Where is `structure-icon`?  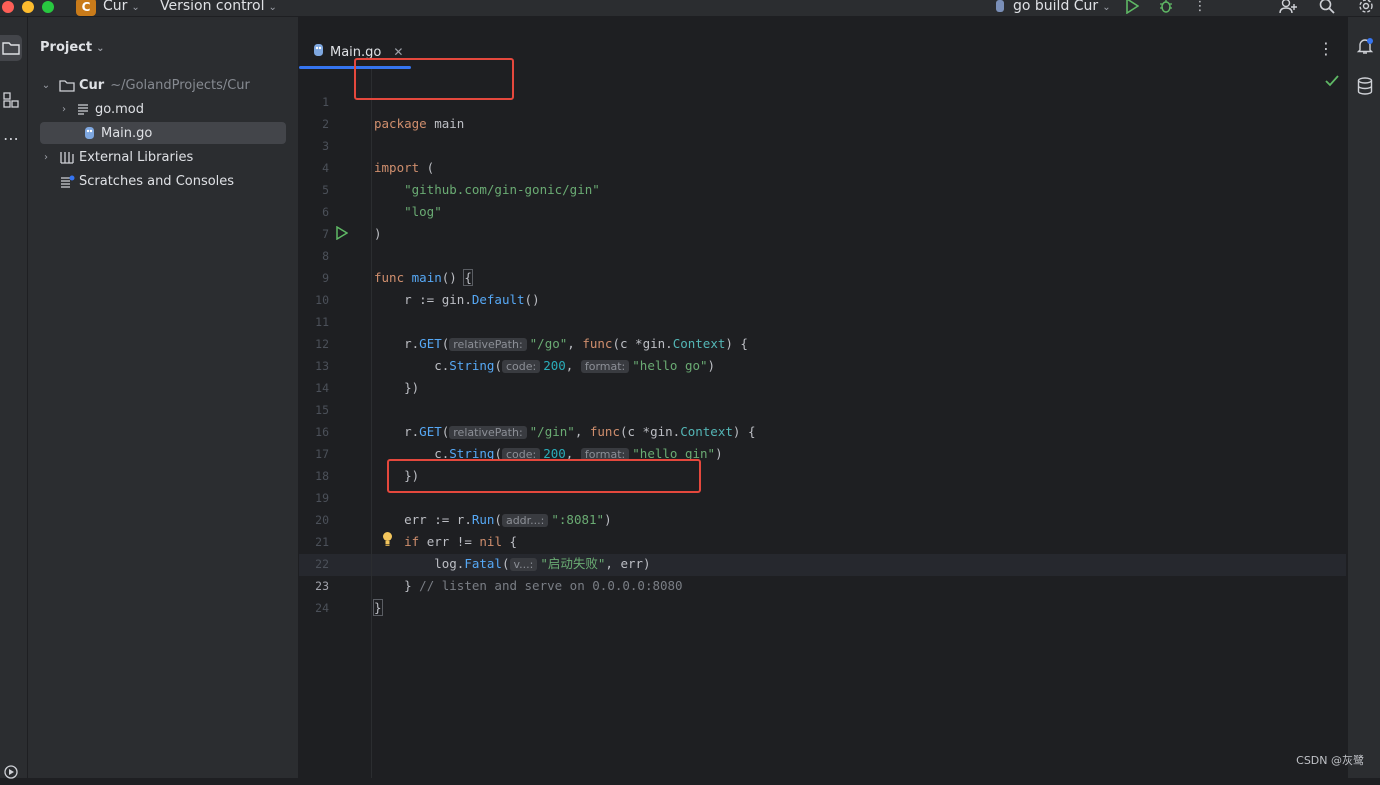 structure-icon is located at coordinates (11, 100).